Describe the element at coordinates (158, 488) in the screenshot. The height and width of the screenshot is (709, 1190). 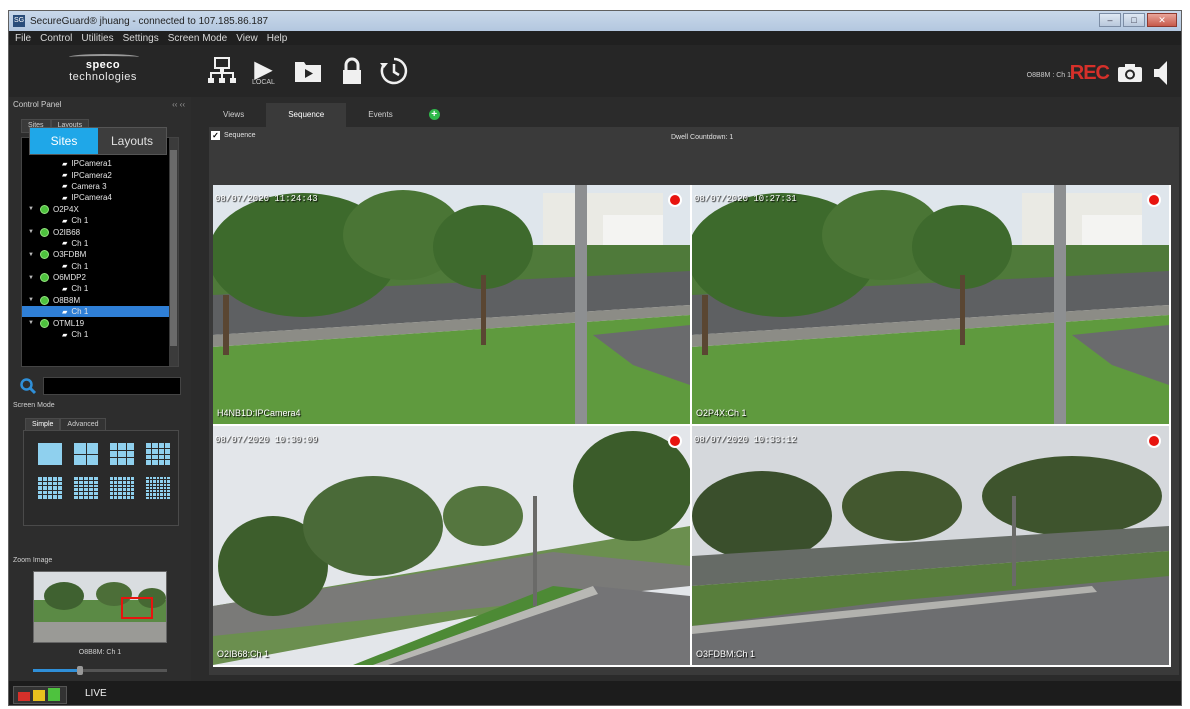
I see `layout-7x7-button` at that location.